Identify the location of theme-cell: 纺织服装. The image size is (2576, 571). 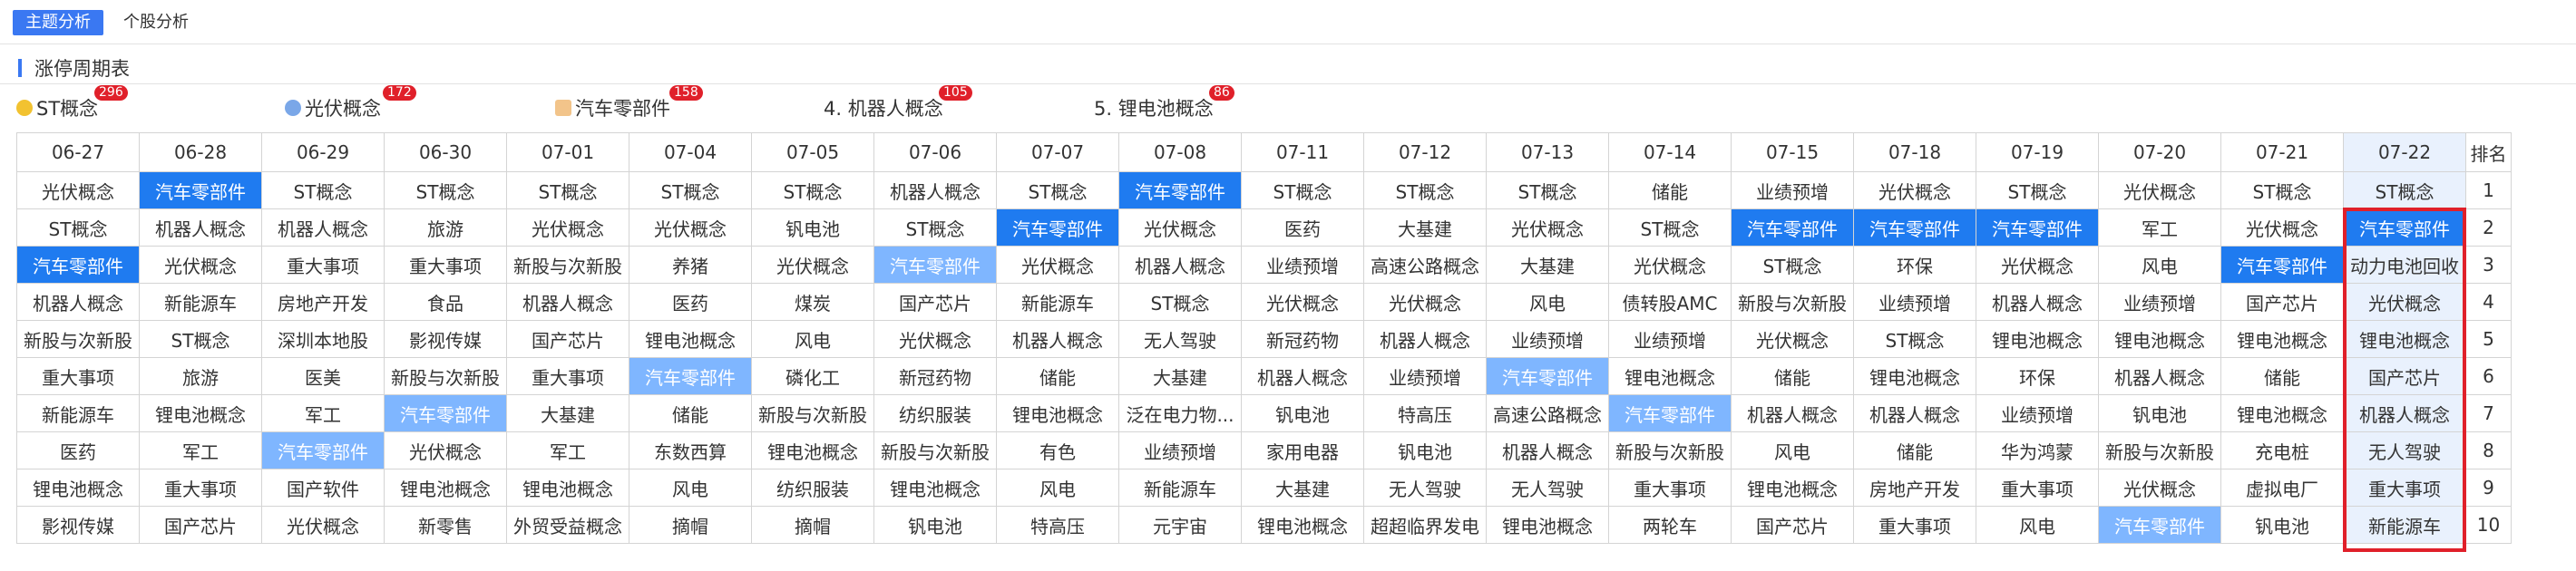
(812, 488).